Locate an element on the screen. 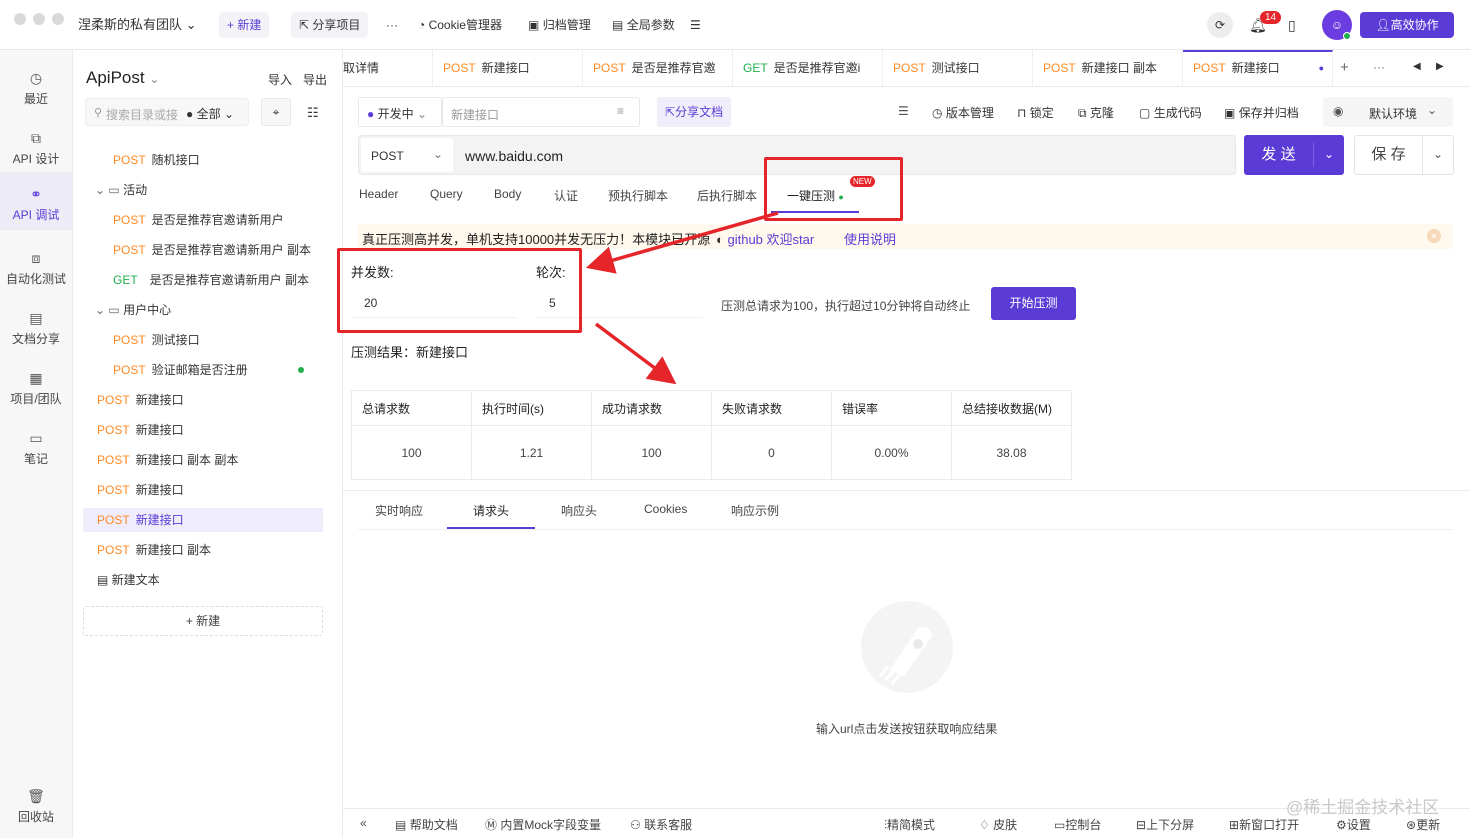 The image size is (1470, 838). cookie-manager-button: ◔ Cookie管理器 is located at coordinates (460, 25).